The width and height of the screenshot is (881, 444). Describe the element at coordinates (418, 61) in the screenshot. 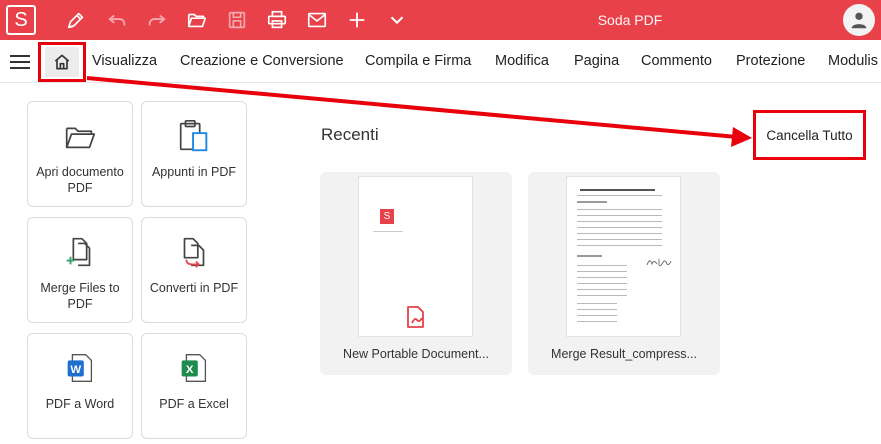

I see `tab-compila-firma: Compila e Firma` at that location.